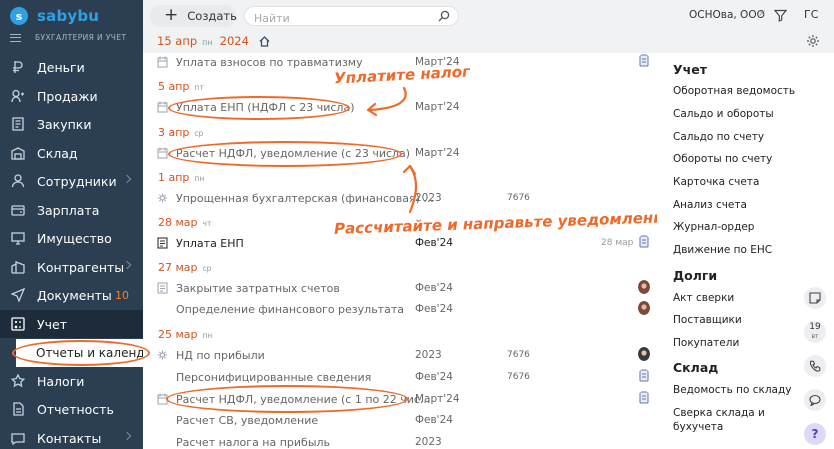  Describe the element at coordinates (18, 267) in the screenshot. I see `contractors-icon` at that location.